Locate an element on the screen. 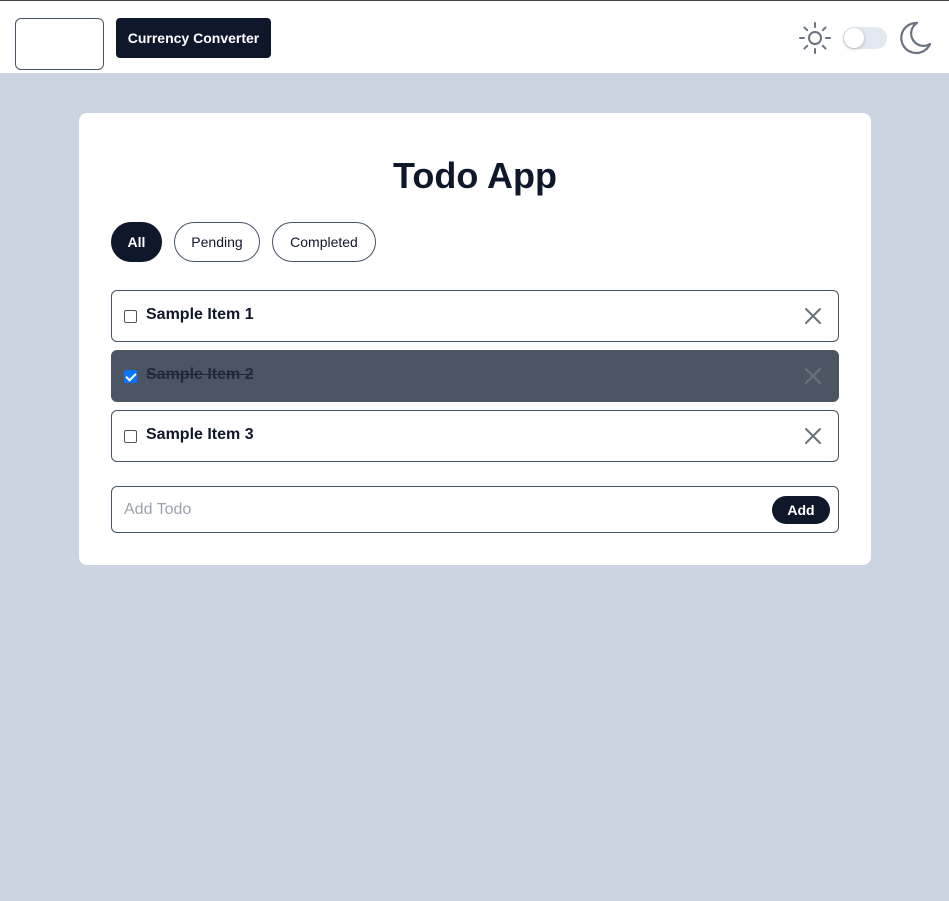 This screenshot has height=901, width=949. dark-mode-toggle is located at coordinates (865, 38).